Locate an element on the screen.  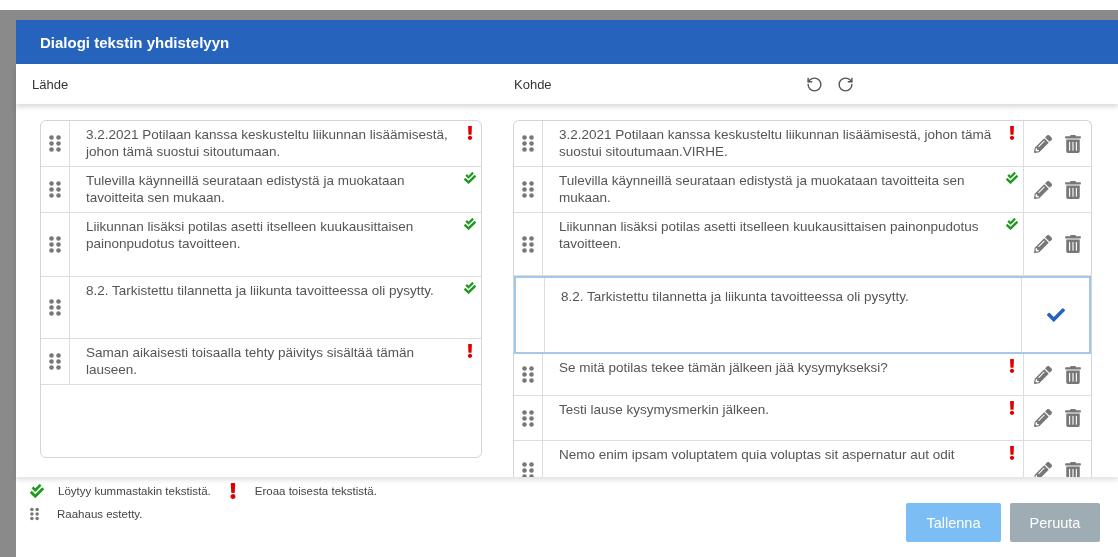
dialog-title: Dialogi tekstin yhdistelyyn is located at coordinates (135, 42).